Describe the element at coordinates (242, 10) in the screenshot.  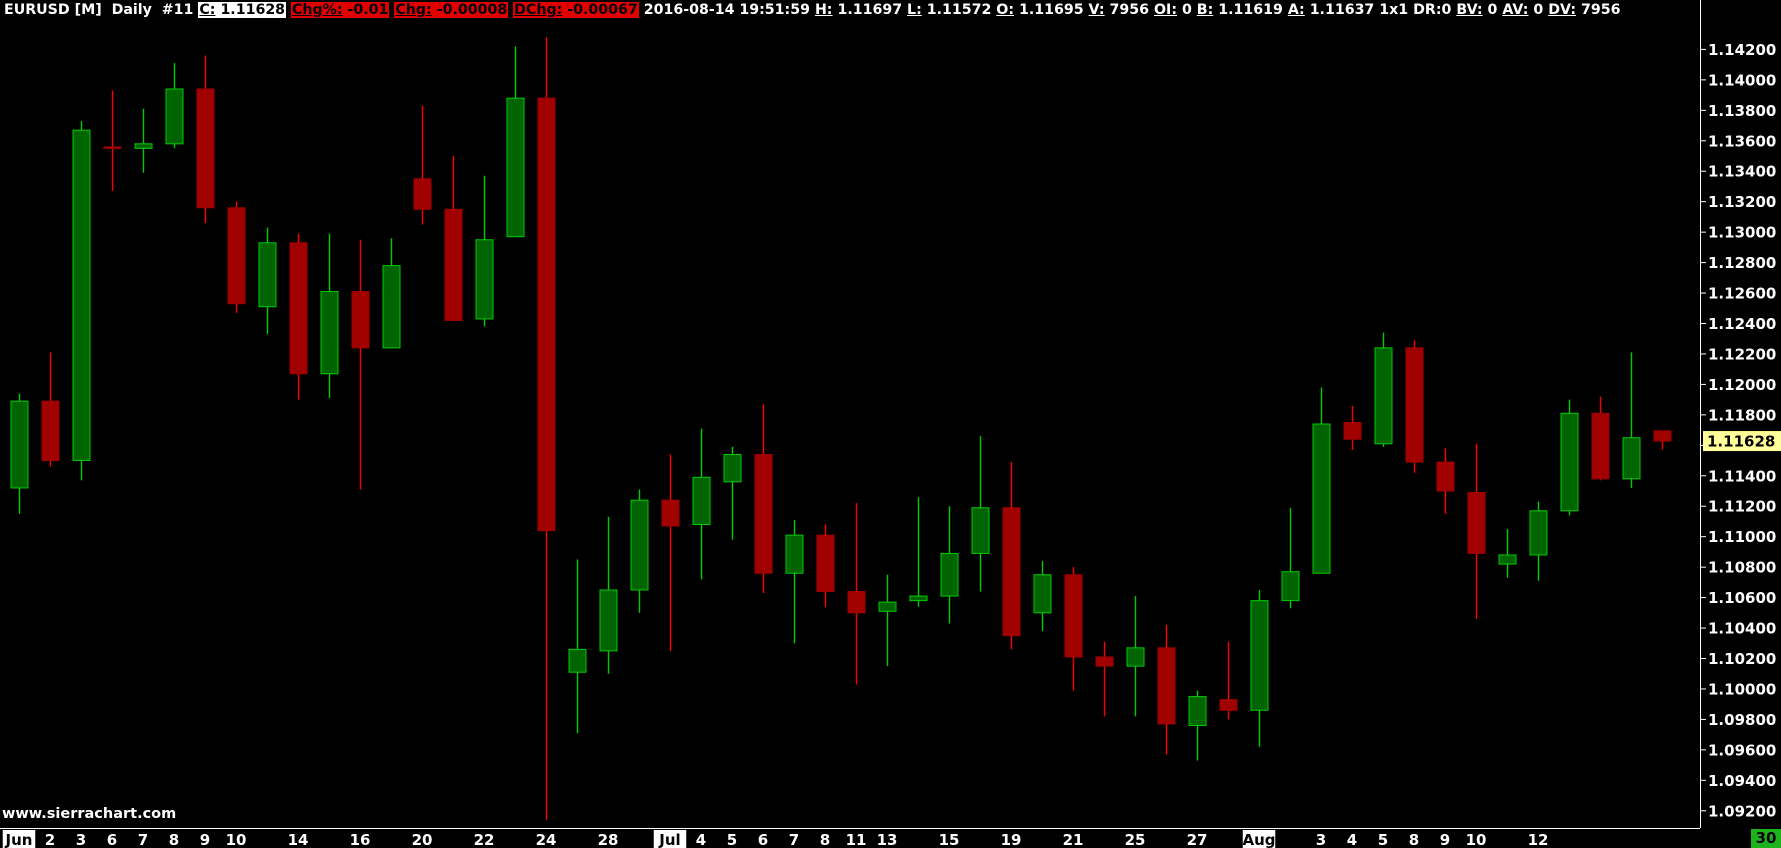
I see `close-field: C: 1.11628` at that location.